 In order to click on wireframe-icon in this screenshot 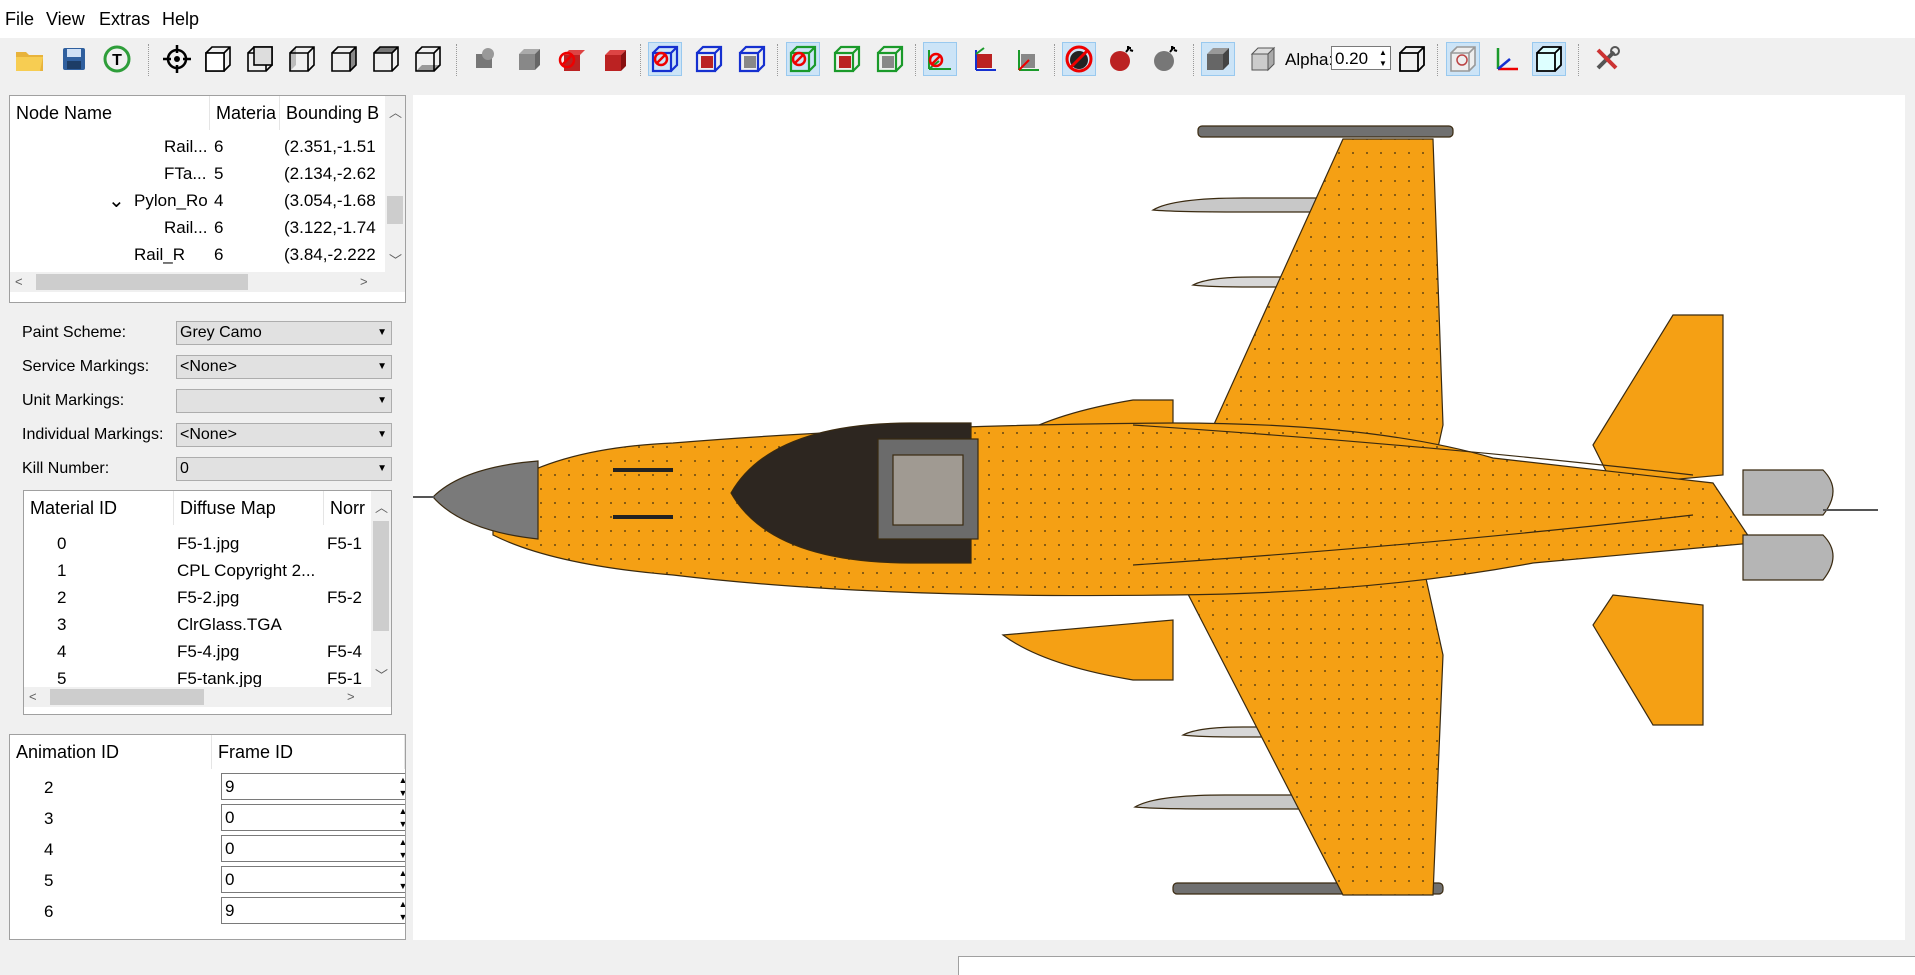, I will do `click(1412, 59)`.